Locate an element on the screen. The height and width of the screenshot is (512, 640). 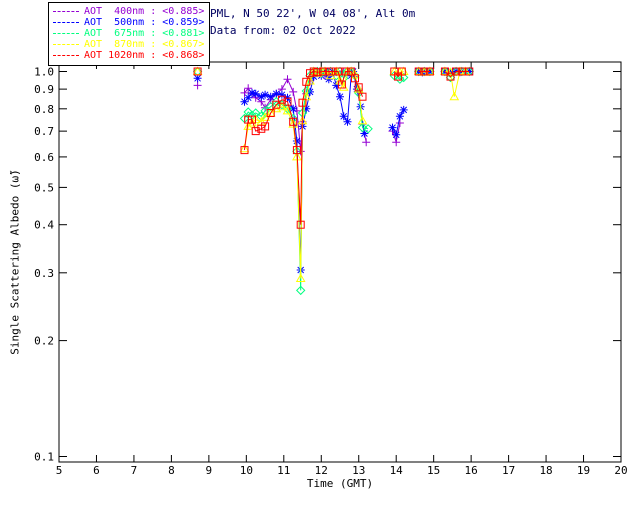
svg-text: 14 is located at coordinates (397, 470).